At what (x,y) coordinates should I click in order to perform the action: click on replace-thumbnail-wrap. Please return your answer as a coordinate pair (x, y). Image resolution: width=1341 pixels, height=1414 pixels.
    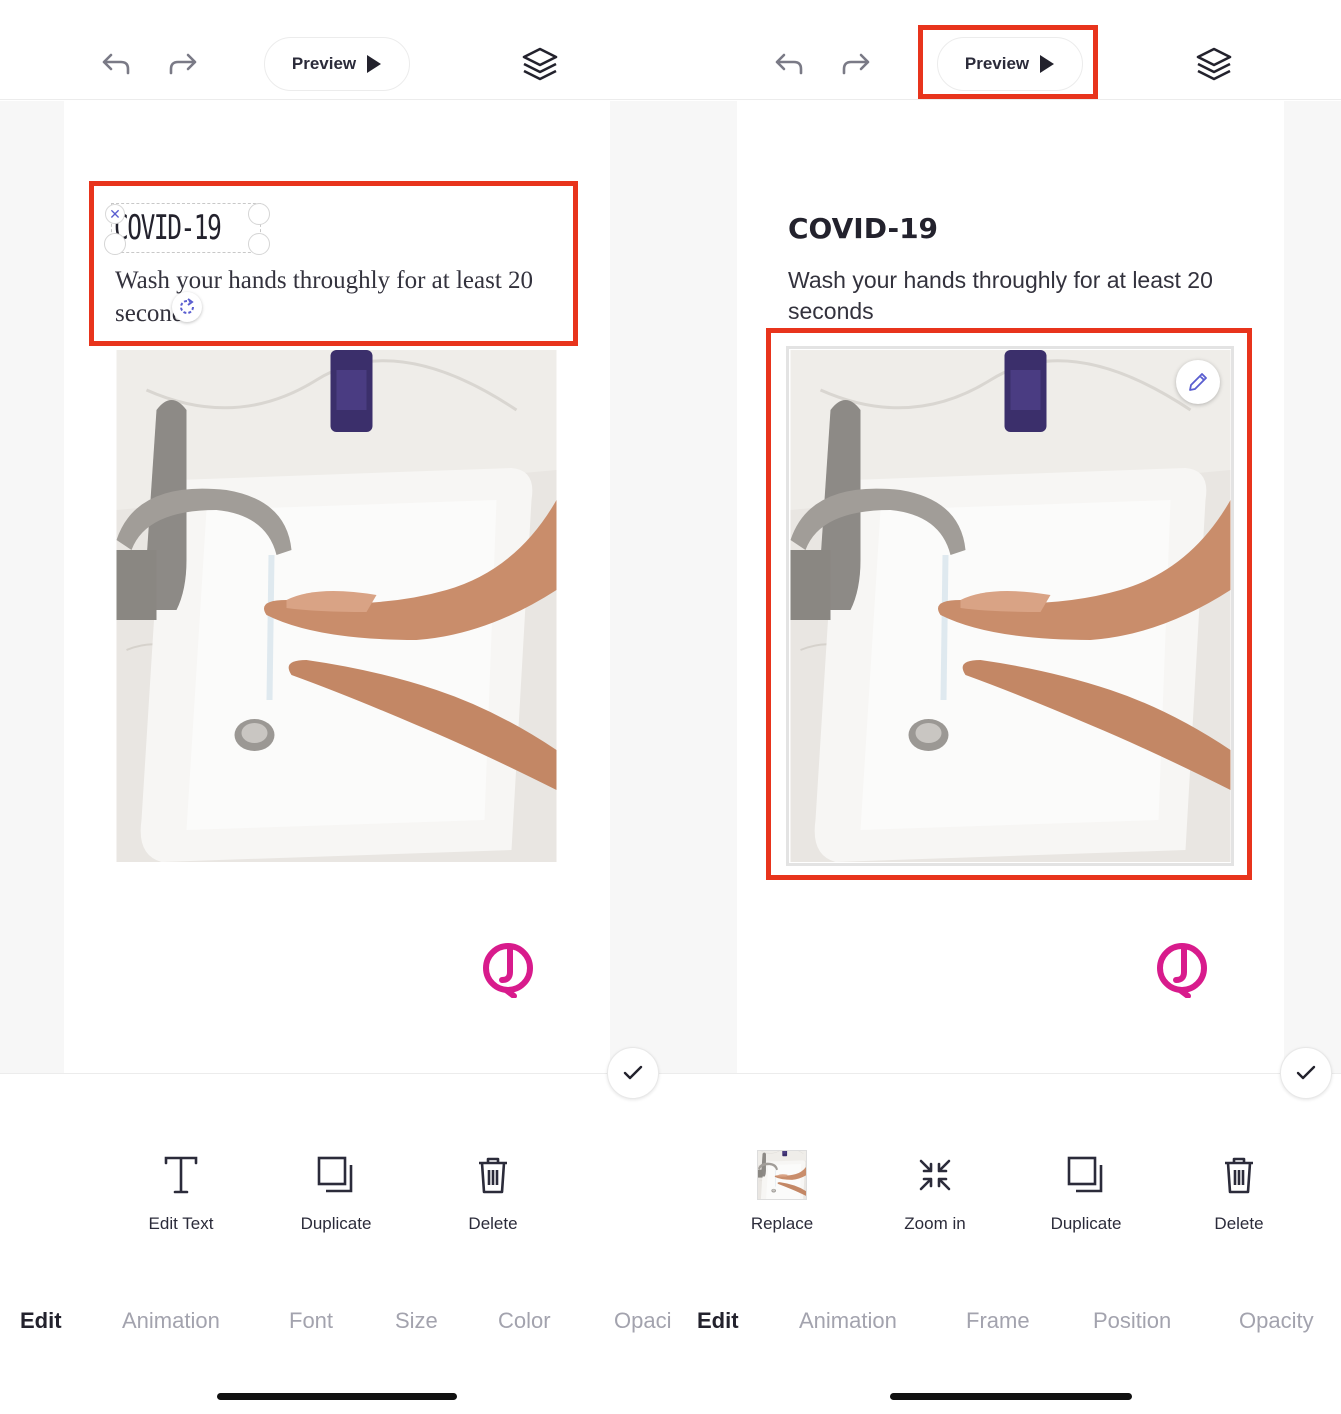
    Looking at the image, I should click on (782, 1175).